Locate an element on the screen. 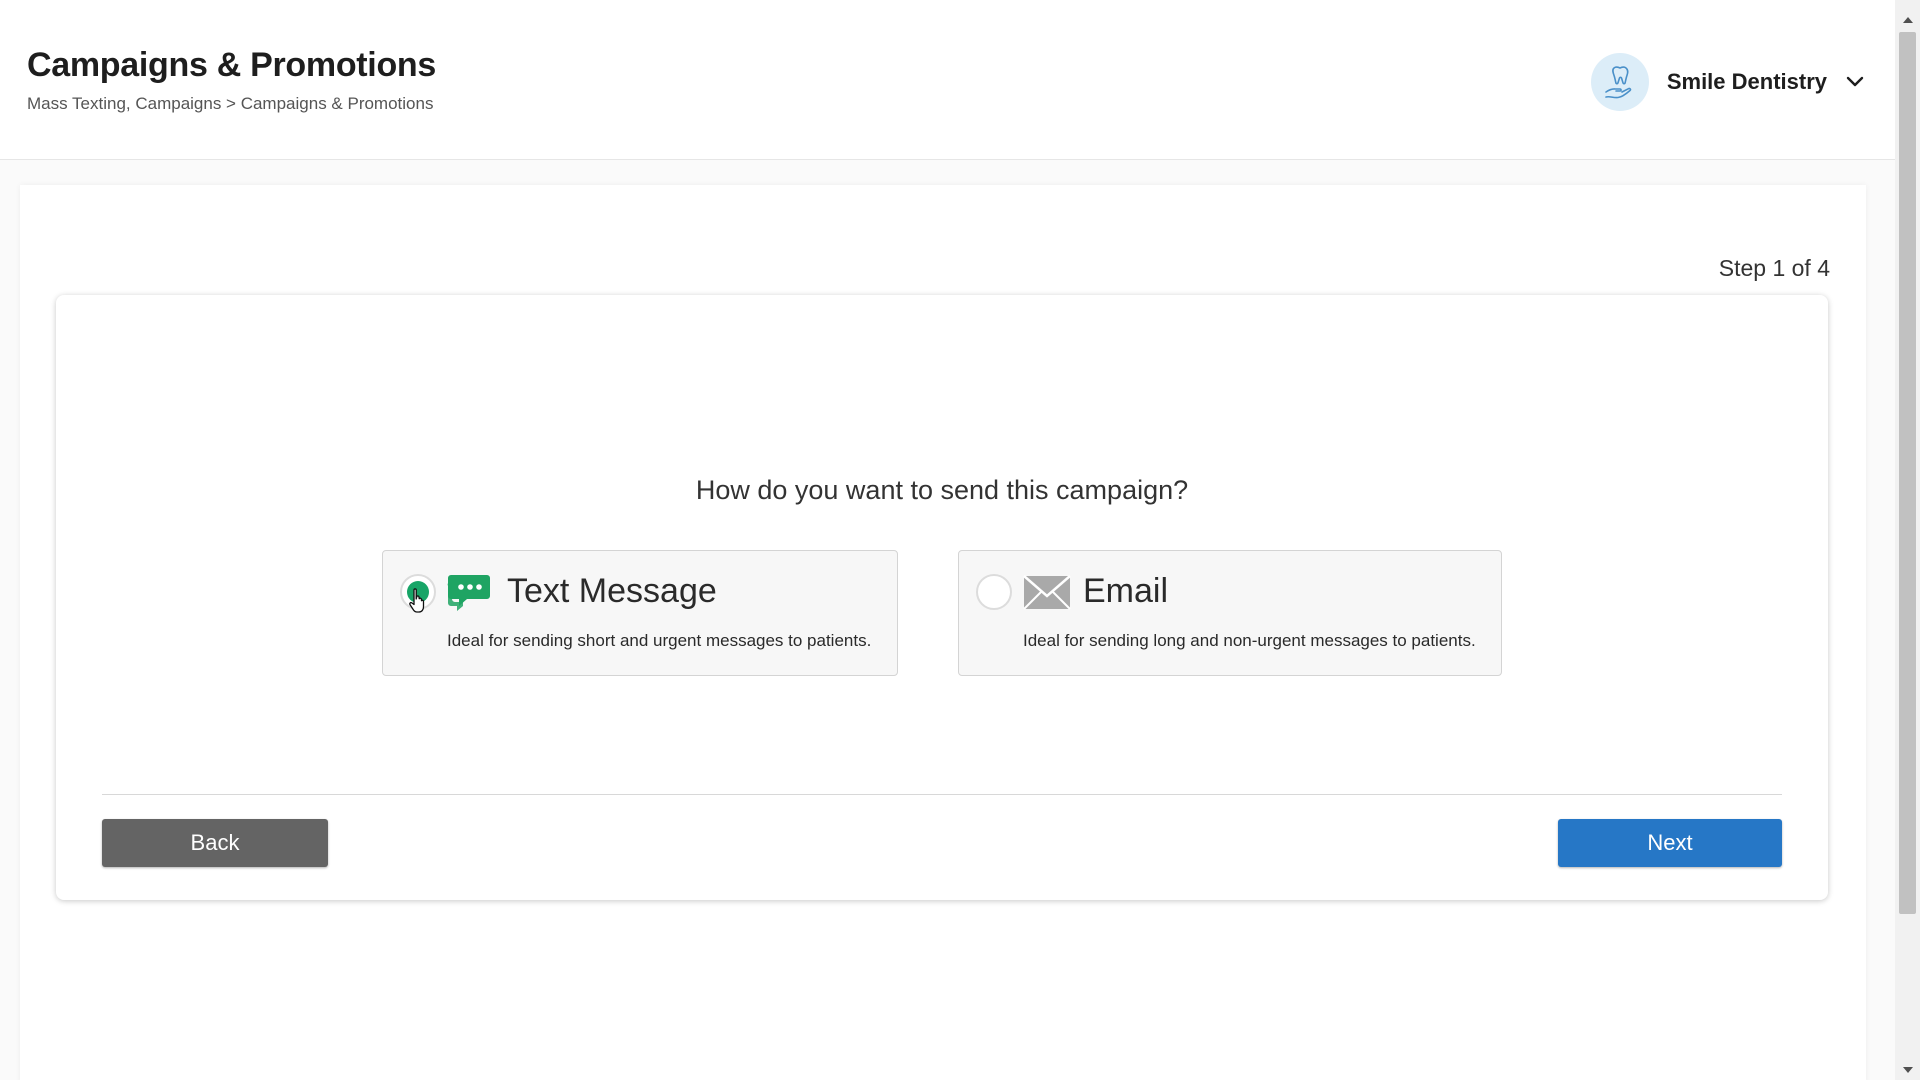 The height and width of the screenshot is (1080, 1920). scrollbar-thumb is located at coordinates (1907, 473).